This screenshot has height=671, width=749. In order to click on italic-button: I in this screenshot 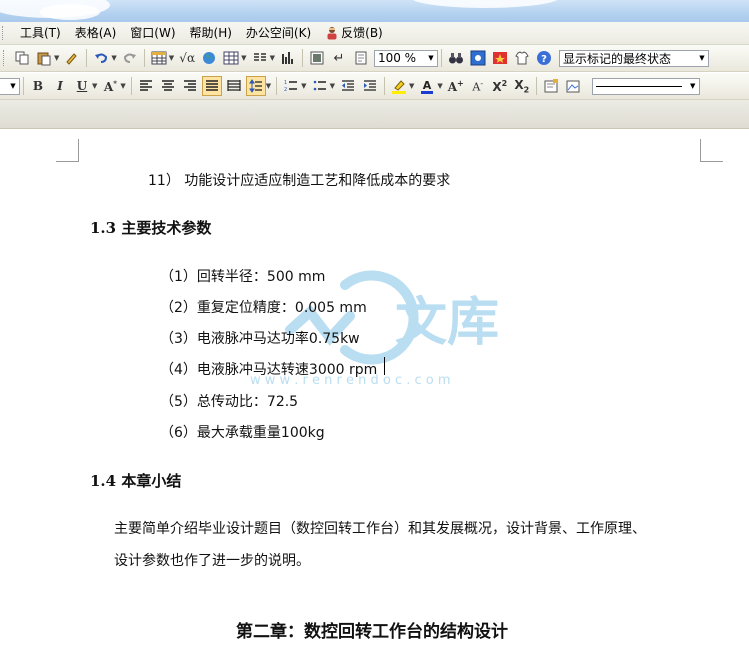, I will do `click(60, 86)`.